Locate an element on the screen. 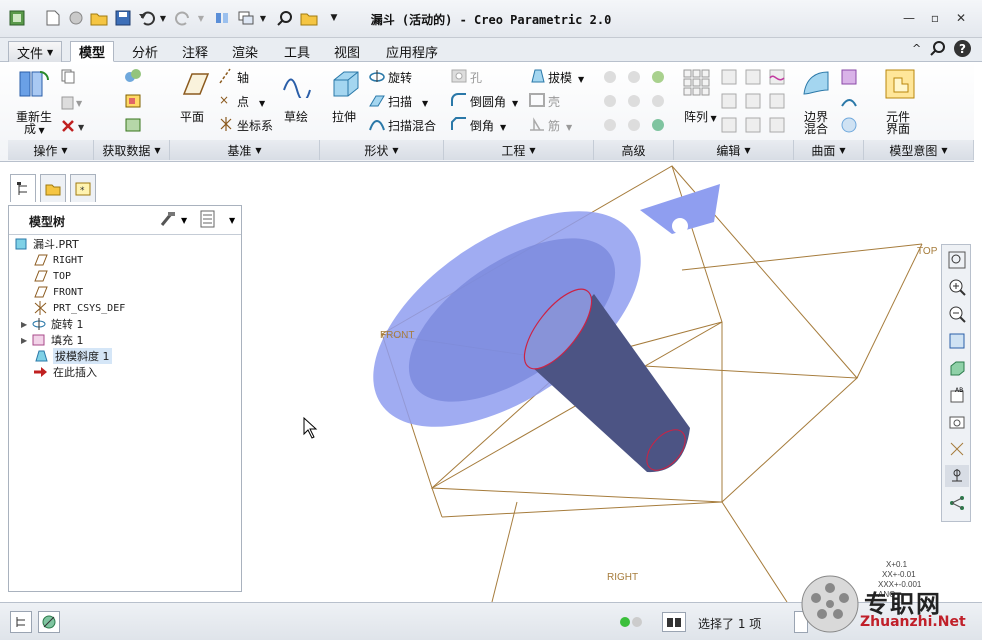 The width and height of the screenshot is (982, 640). swept-blend-icon is located at coordinates (377, 125).